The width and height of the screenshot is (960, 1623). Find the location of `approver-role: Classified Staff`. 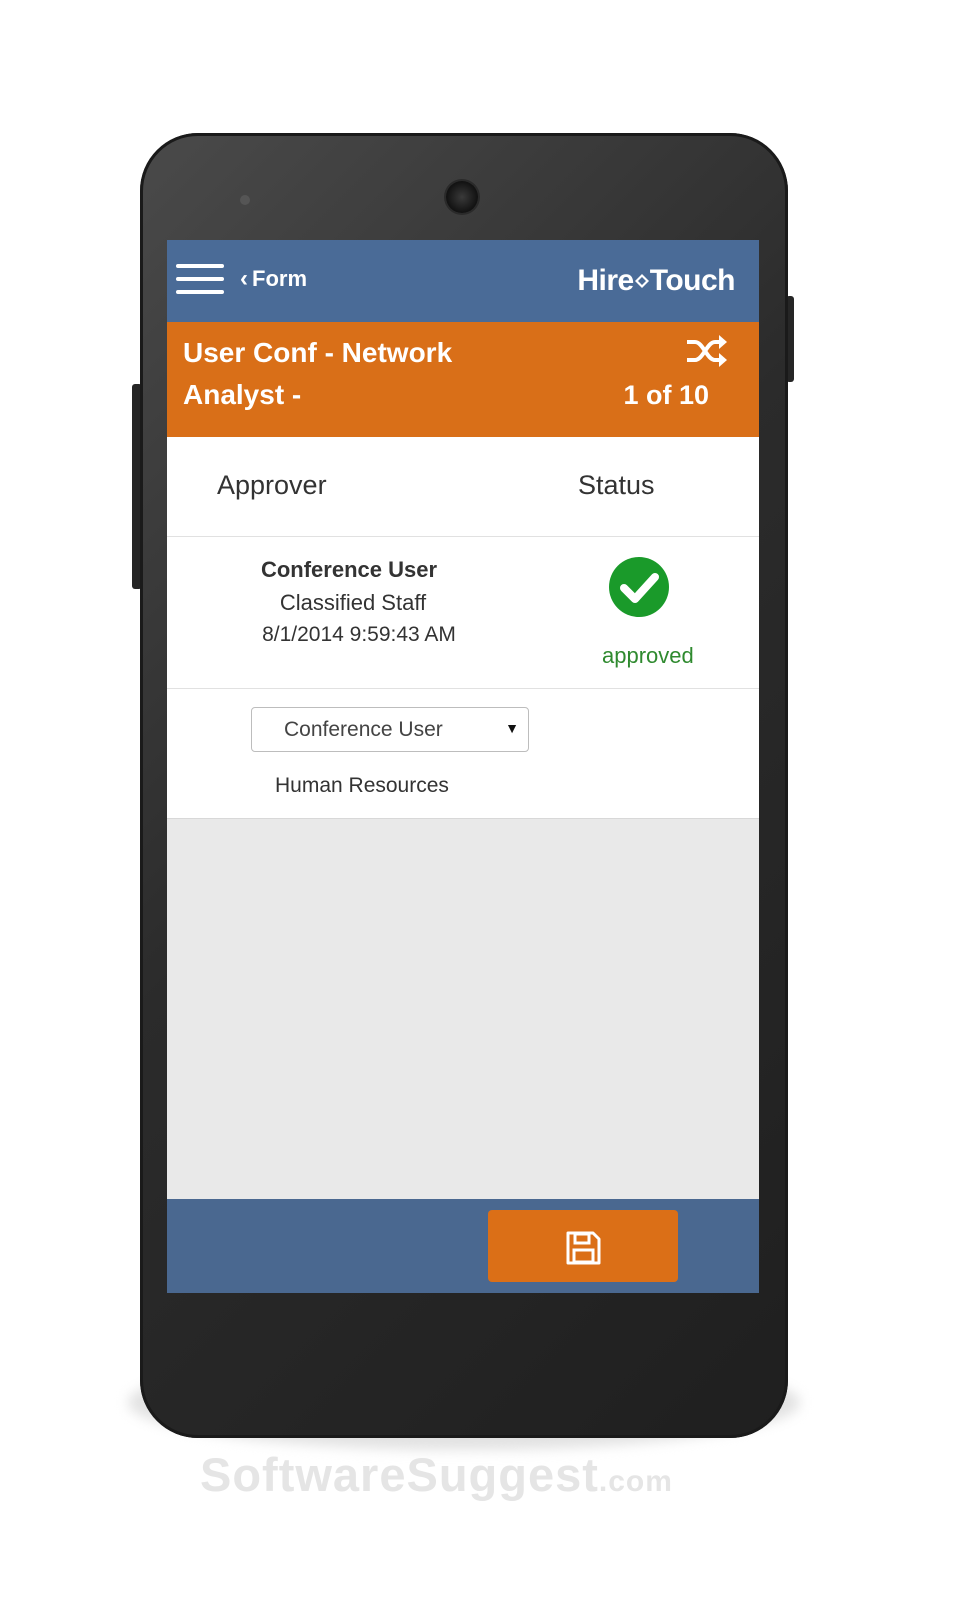

approver-role: Classified Staff is located at coordinates (353, 602).